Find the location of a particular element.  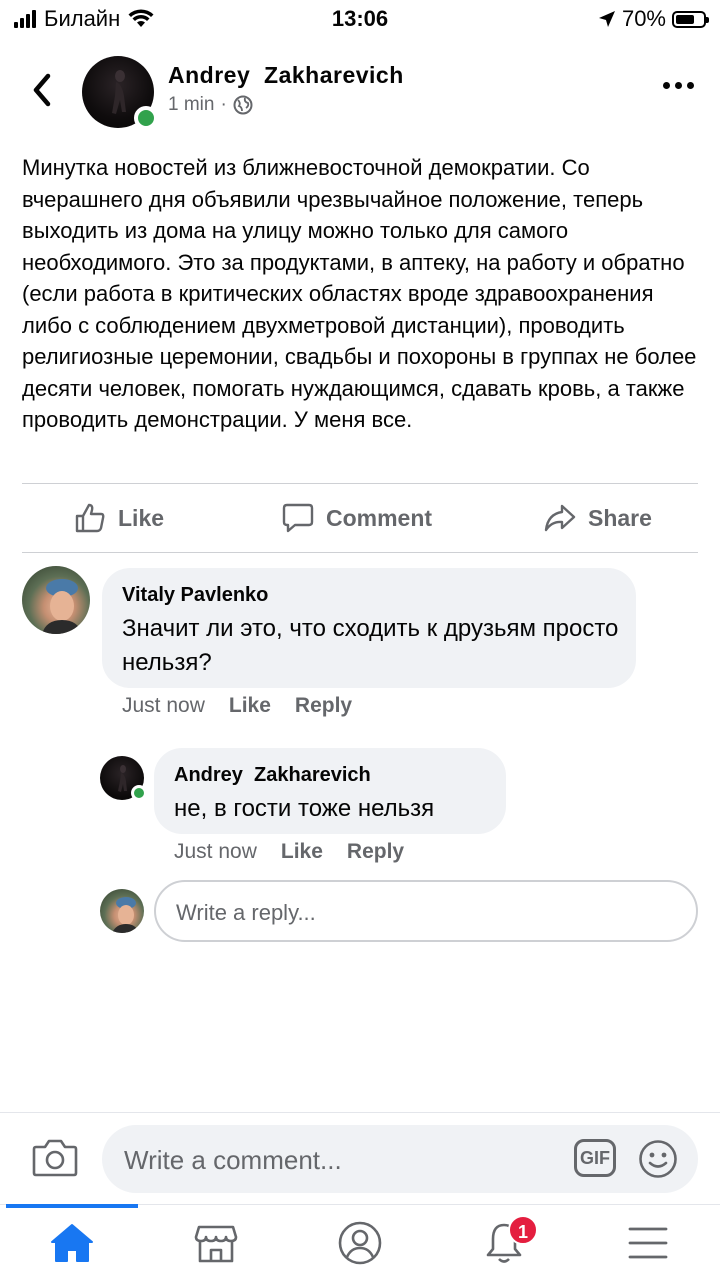

post-actions: Like Comment Share is located at coordinates (360, 518).